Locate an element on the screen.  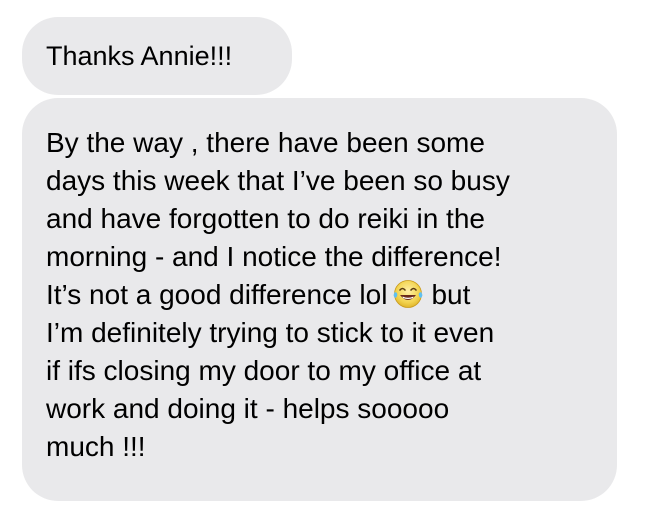
message-line: much !!! is located at coordinates (96, 446).